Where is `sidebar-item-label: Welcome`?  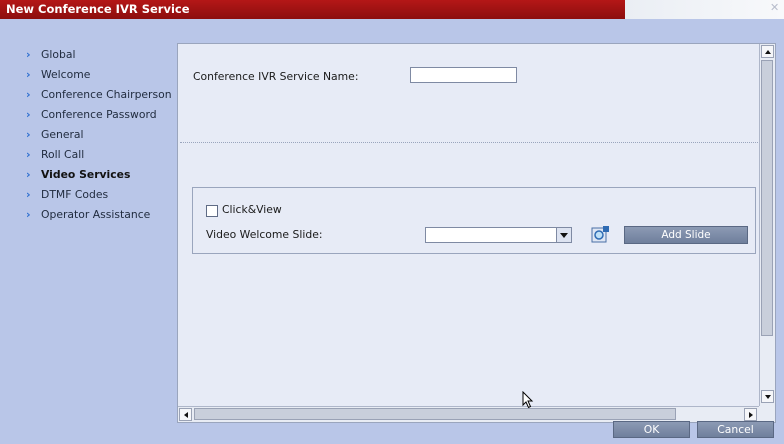
sidebar-item-label: Welcome is located at coordinates (66, 74).